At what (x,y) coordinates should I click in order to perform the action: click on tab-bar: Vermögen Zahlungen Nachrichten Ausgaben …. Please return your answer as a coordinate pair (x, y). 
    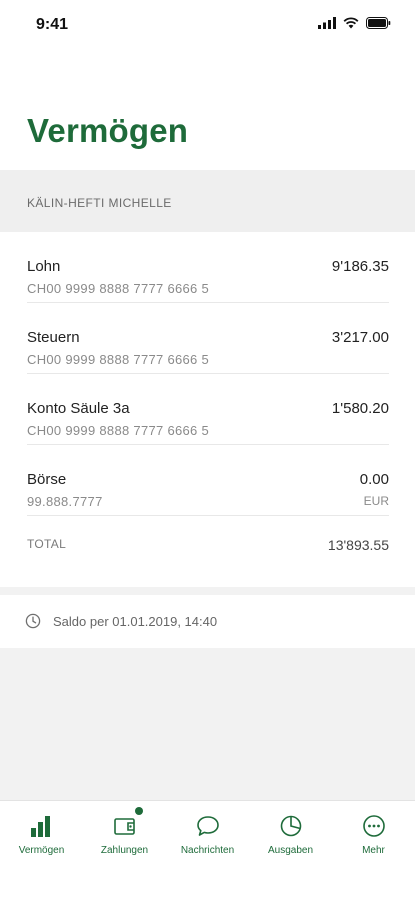
    Looking at the image, I should click on (207, 850).